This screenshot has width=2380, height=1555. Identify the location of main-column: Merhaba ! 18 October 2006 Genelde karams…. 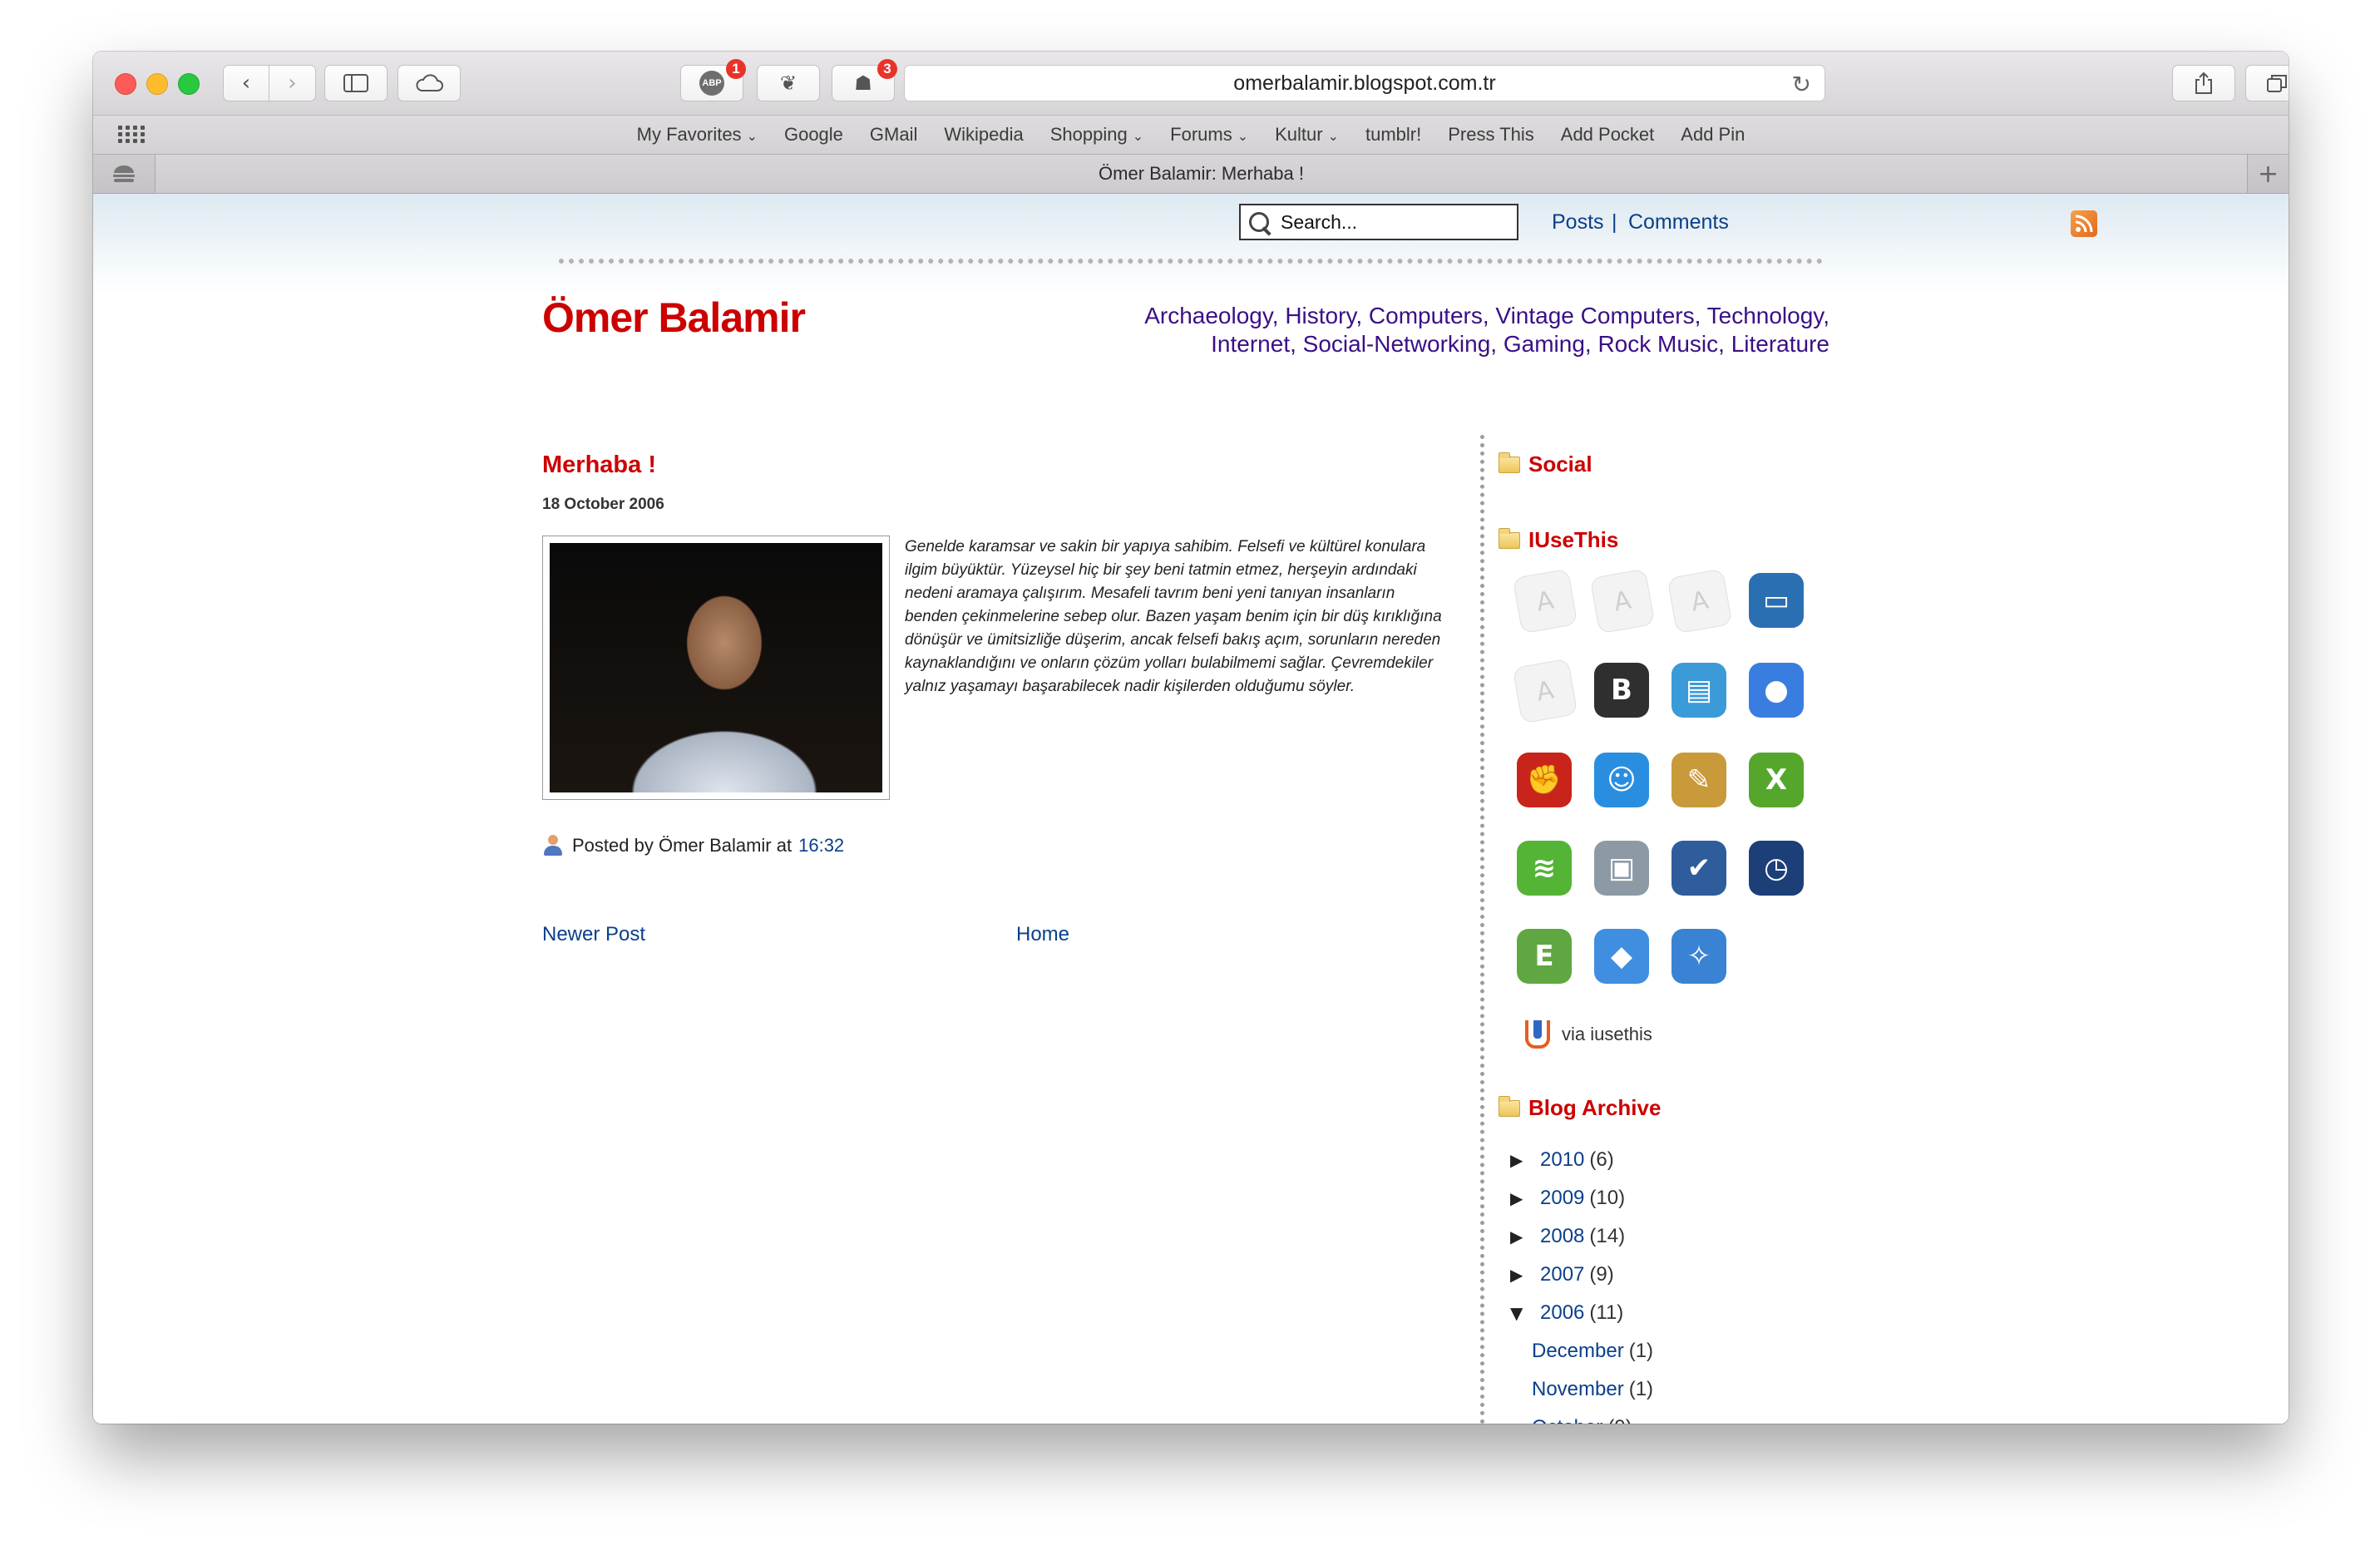
(992, 700).